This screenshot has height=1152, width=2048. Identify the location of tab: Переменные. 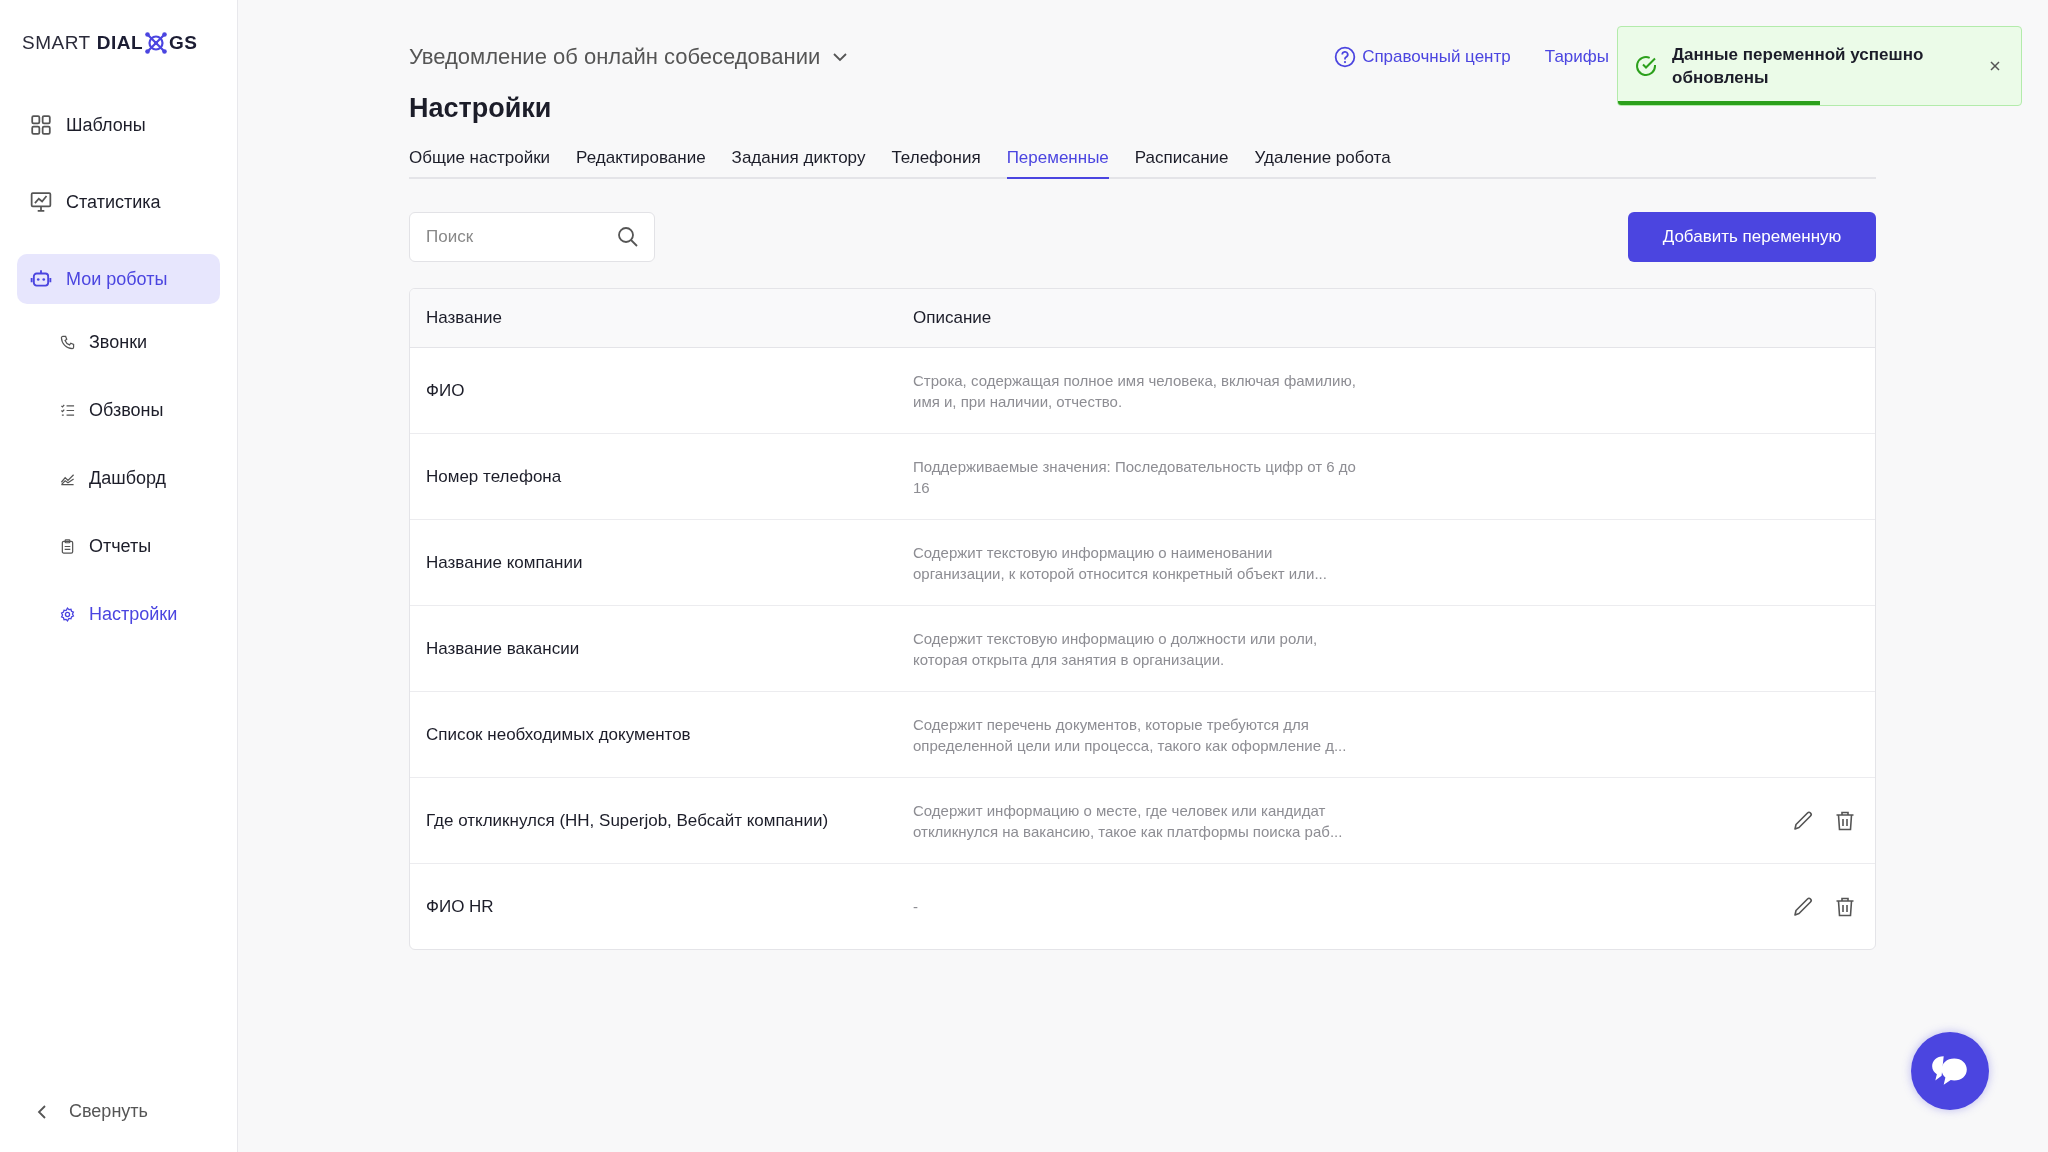
(1057, 160).